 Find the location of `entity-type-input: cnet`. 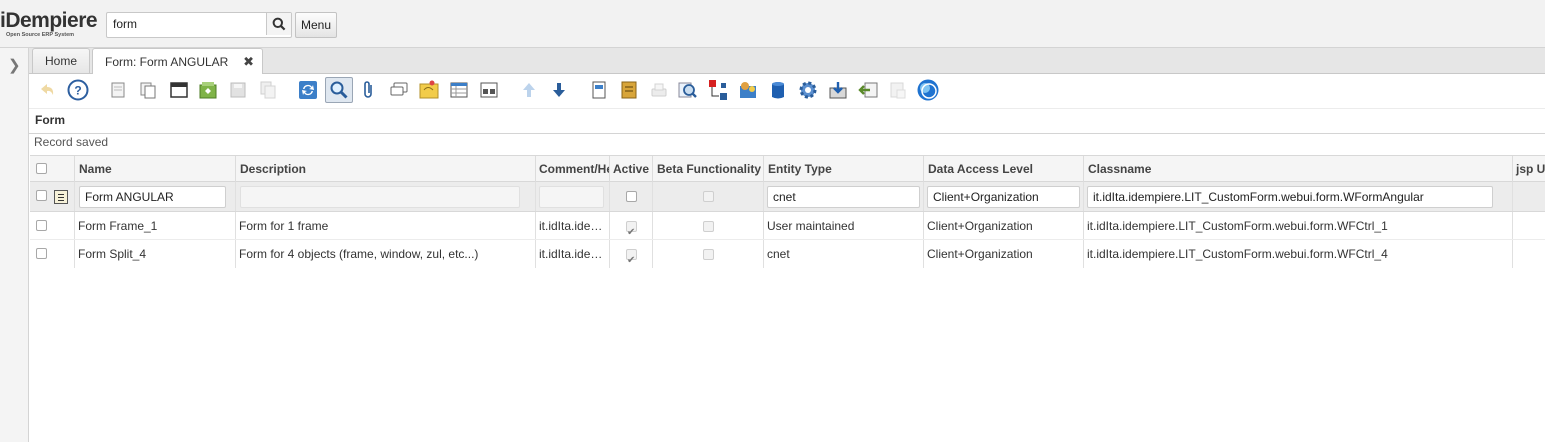

entity-type-input: cnet is located at coordinates (843, 197).